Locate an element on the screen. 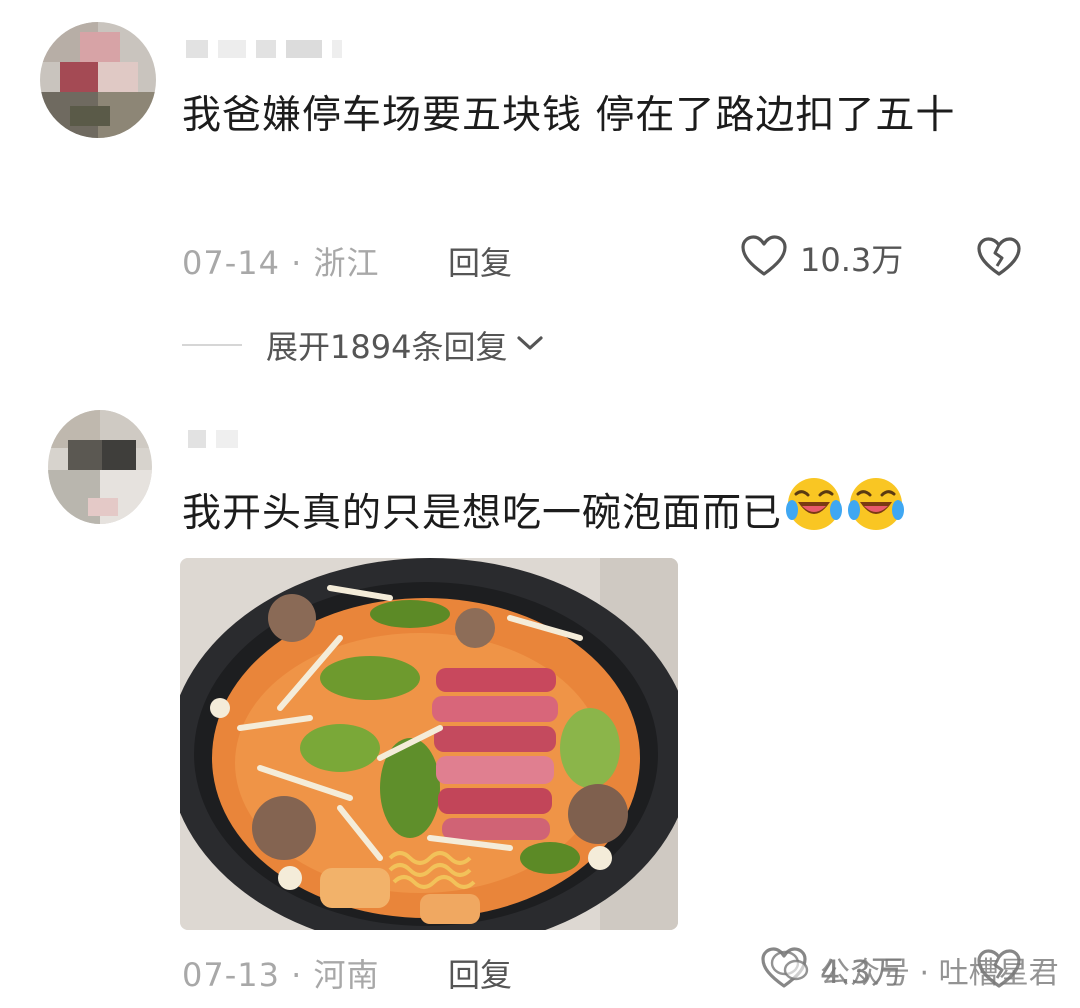 This screenshot has width=1080, height=1008. comment-text: 我爸嫌停车场要五块钱 停在了路边扣了五十 is located at coordinates (569, 115).